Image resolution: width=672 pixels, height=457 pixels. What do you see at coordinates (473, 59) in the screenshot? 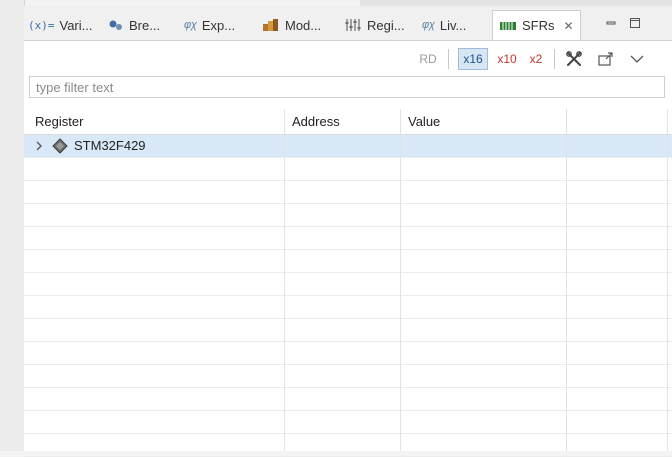
I see `hex-format-button: x16` at bounding box center [473, 59].